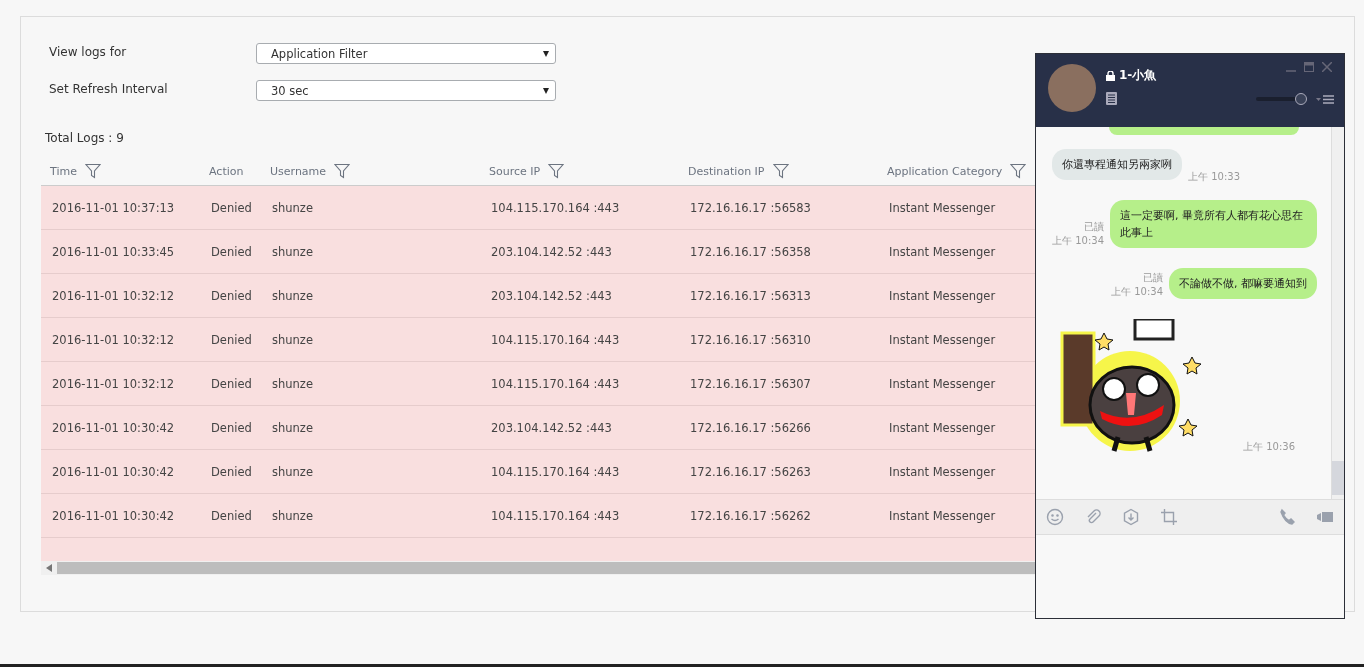  Describe the element at coordinates (750, 427) in the screenshot. I see `table-cell-text: 172.16.16.17 :56266` at that location.